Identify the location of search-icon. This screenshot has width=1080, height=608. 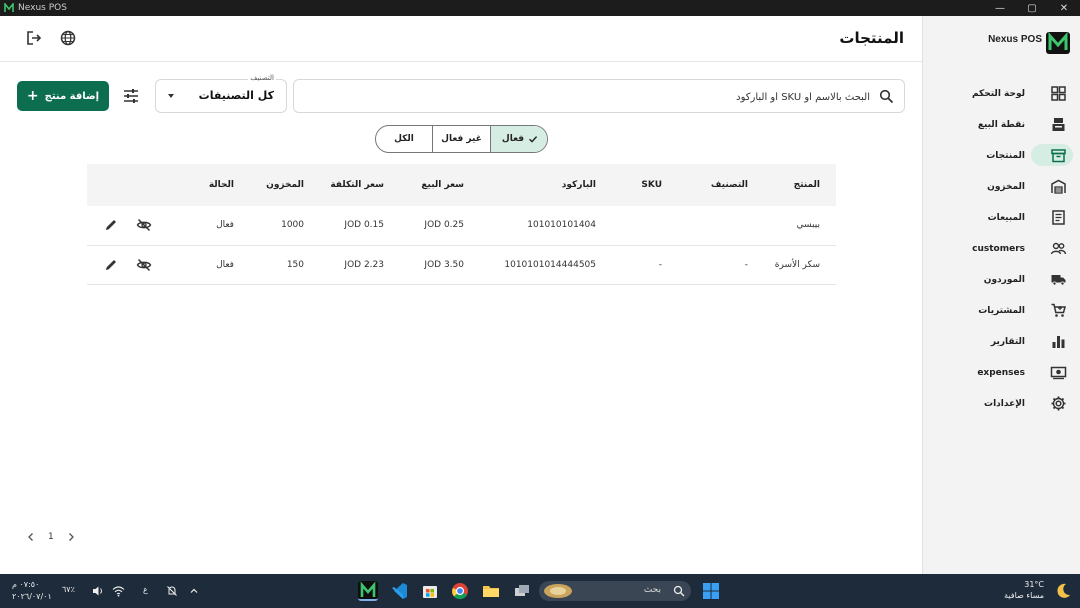
(886, 96).